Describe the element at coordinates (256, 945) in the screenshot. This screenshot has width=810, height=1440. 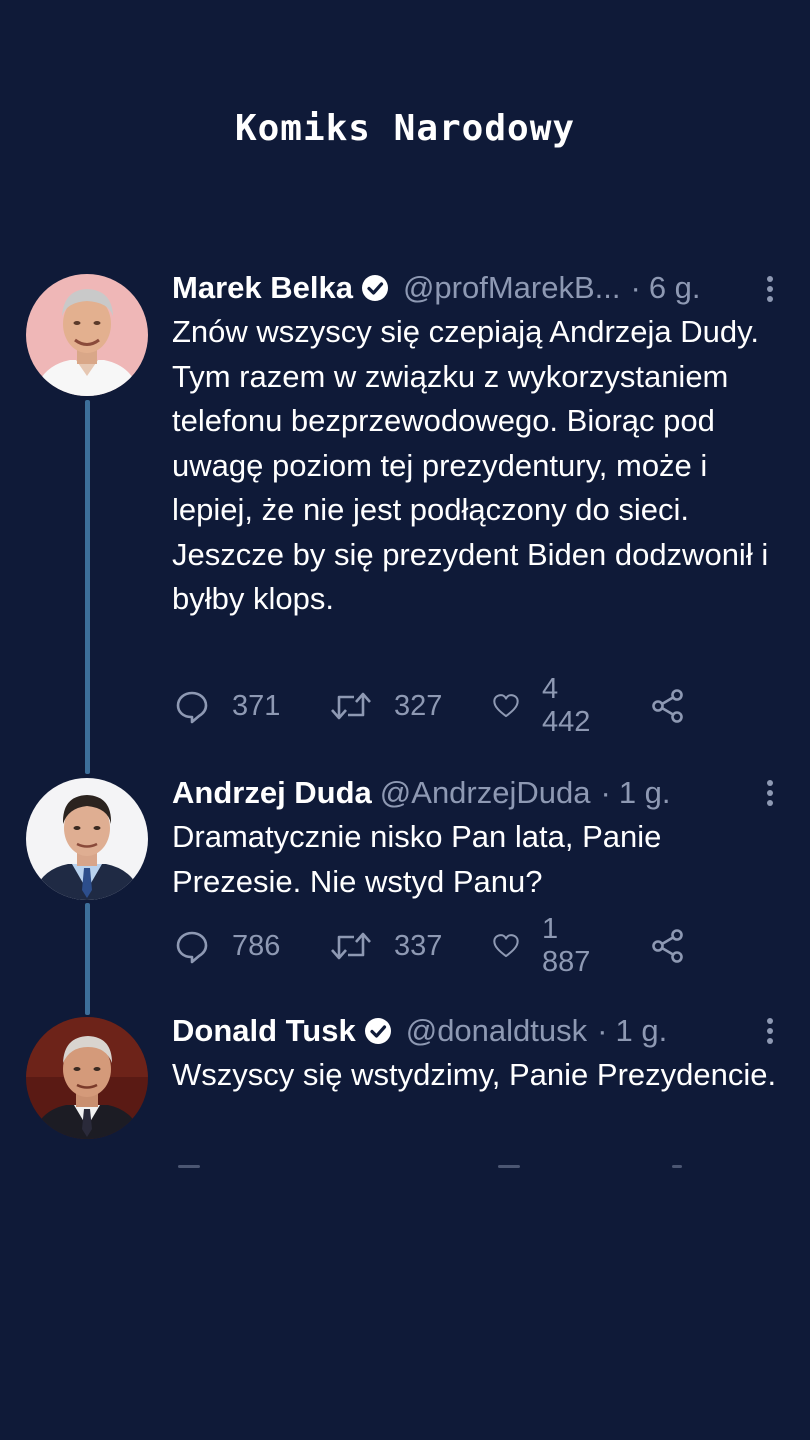
I see `reply-count: 786` at that location.